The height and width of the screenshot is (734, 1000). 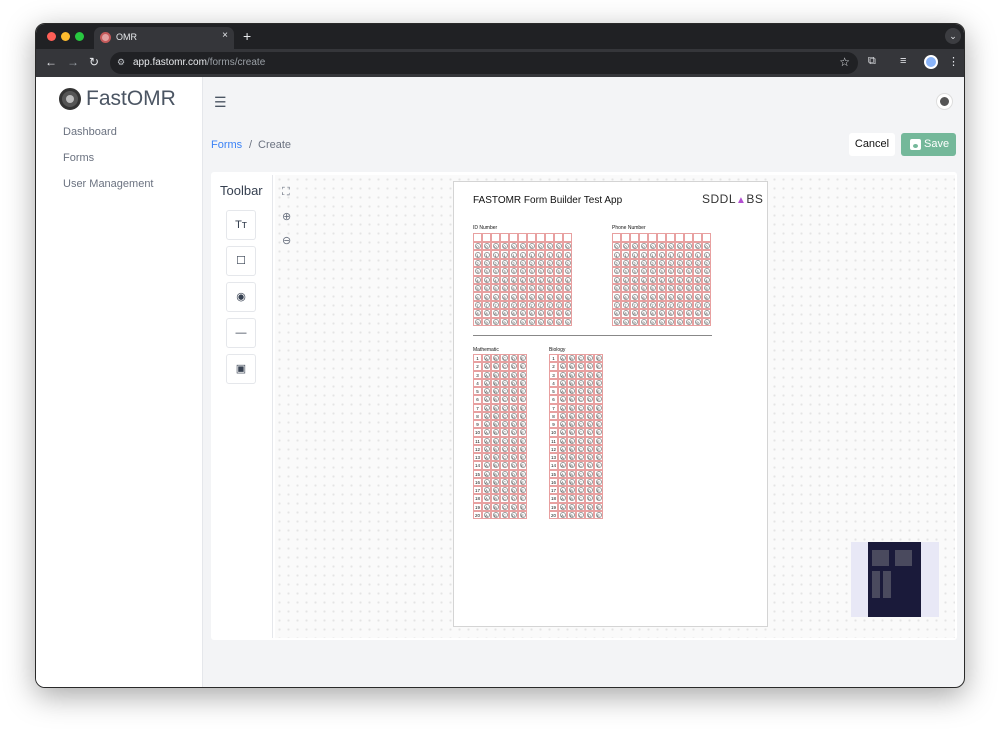 What do you see at coordinates (164, 38) in the screenshot?
I see `browser-tab: OMR ×` at bounding box center [164, 38].